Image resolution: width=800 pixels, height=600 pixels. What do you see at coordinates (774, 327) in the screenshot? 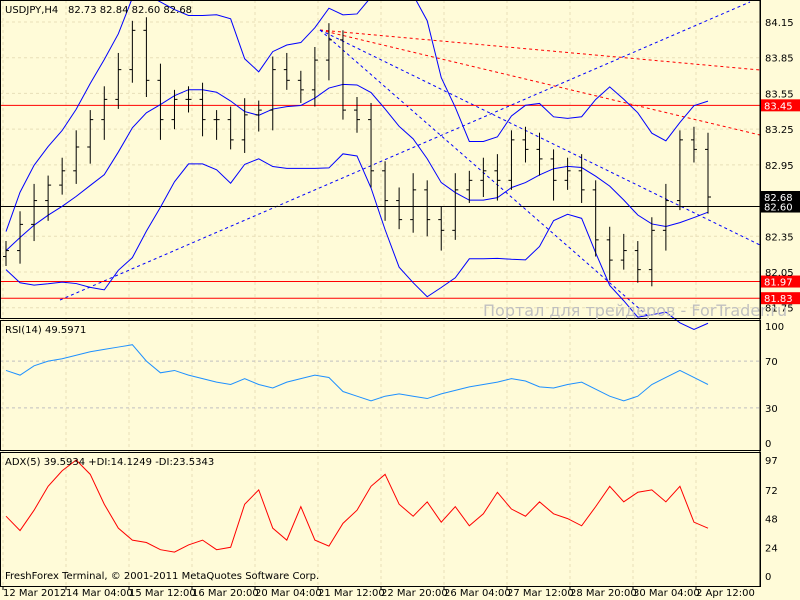
I see `rsi-tick-label: 100` at bounding box center [774, 327].